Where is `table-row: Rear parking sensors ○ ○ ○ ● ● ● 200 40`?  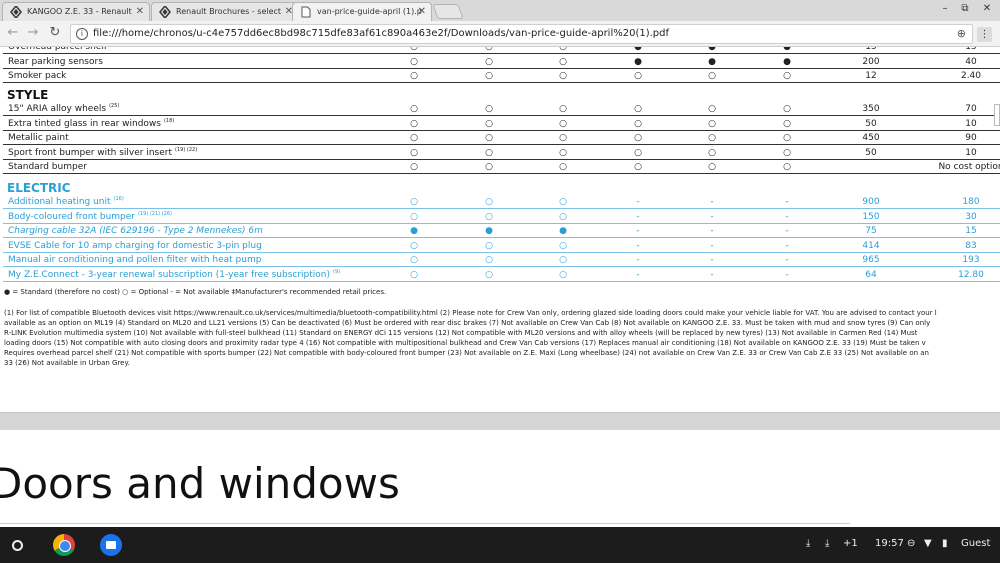 table-row: Rear parking sensors ○ ○ ○ ● ● ● 200 40 is located at coordinates (501, 62).